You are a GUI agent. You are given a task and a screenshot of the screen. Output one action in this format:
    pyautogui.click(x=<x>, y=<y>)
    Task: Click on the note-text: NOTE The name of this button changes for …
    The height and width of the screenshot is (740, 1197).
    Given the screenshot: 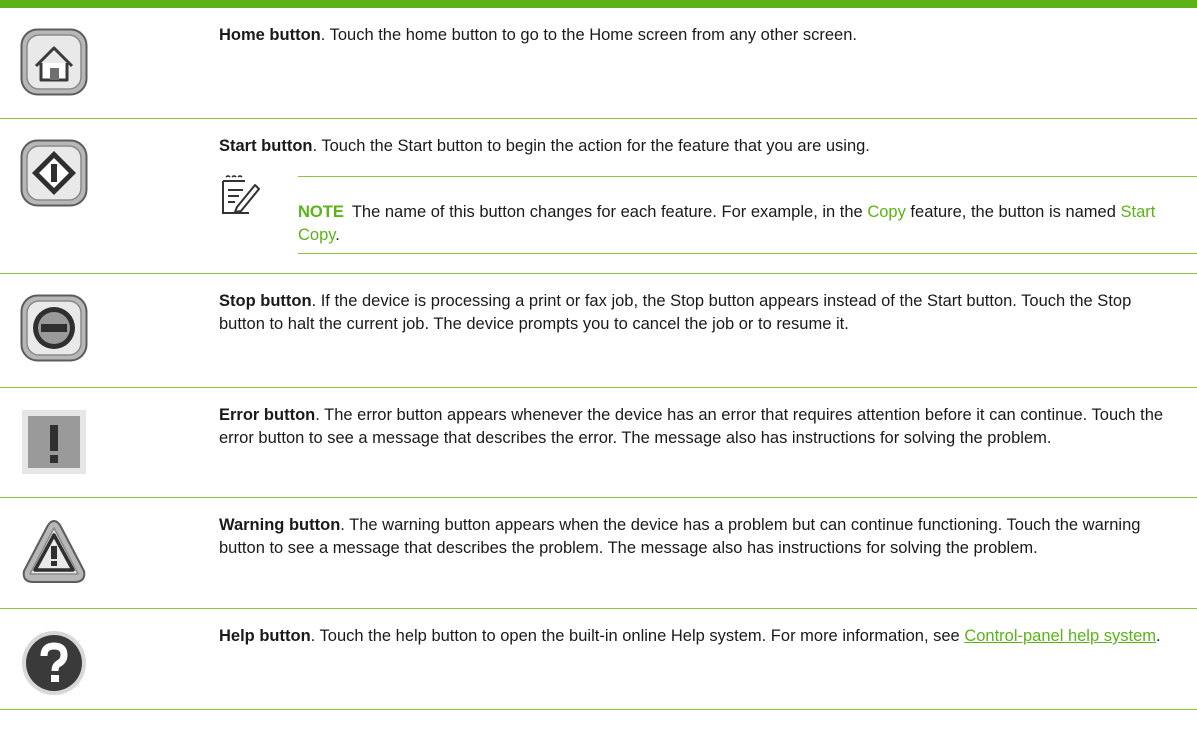 What is the action you would take?
    pyautogui.click(x=738, y=224)
    